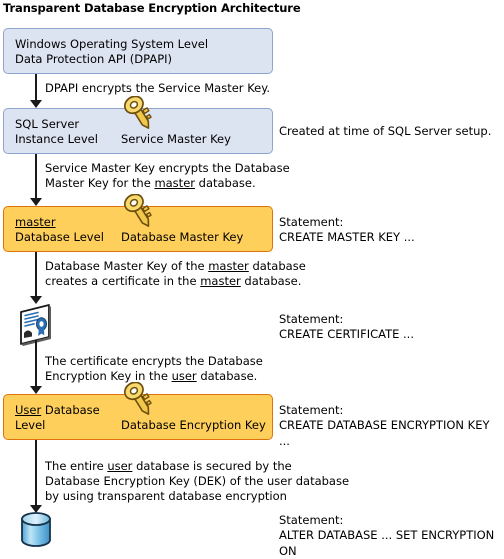  Describe the element at coordinates (311, 520) in the screenshot. I see `statement-label-alter-database: Statement:` at that location.